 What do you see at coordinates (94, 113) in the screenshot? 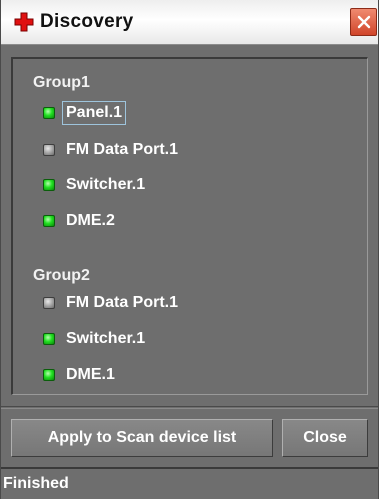
I see `device-name: Panel.1` at bounding box center [94, 113].